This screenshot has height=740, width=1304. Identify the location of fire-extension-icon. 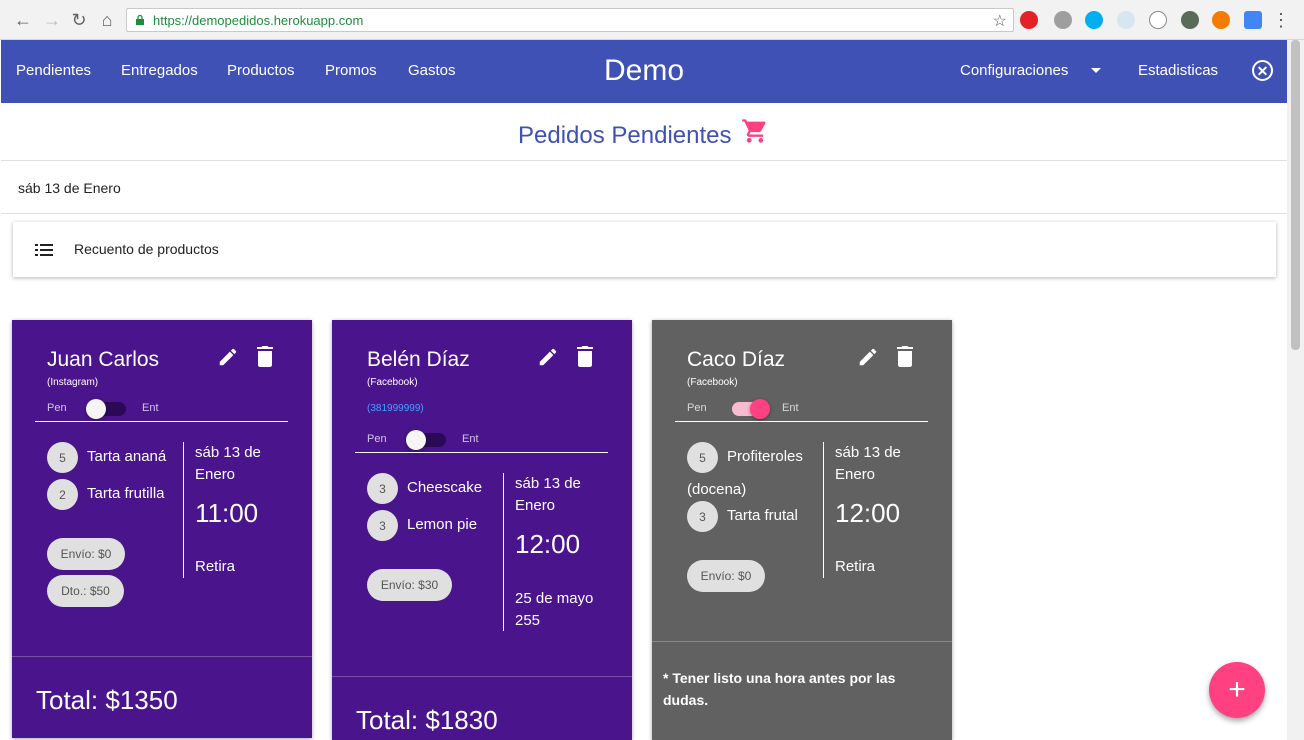
(1221, 20).